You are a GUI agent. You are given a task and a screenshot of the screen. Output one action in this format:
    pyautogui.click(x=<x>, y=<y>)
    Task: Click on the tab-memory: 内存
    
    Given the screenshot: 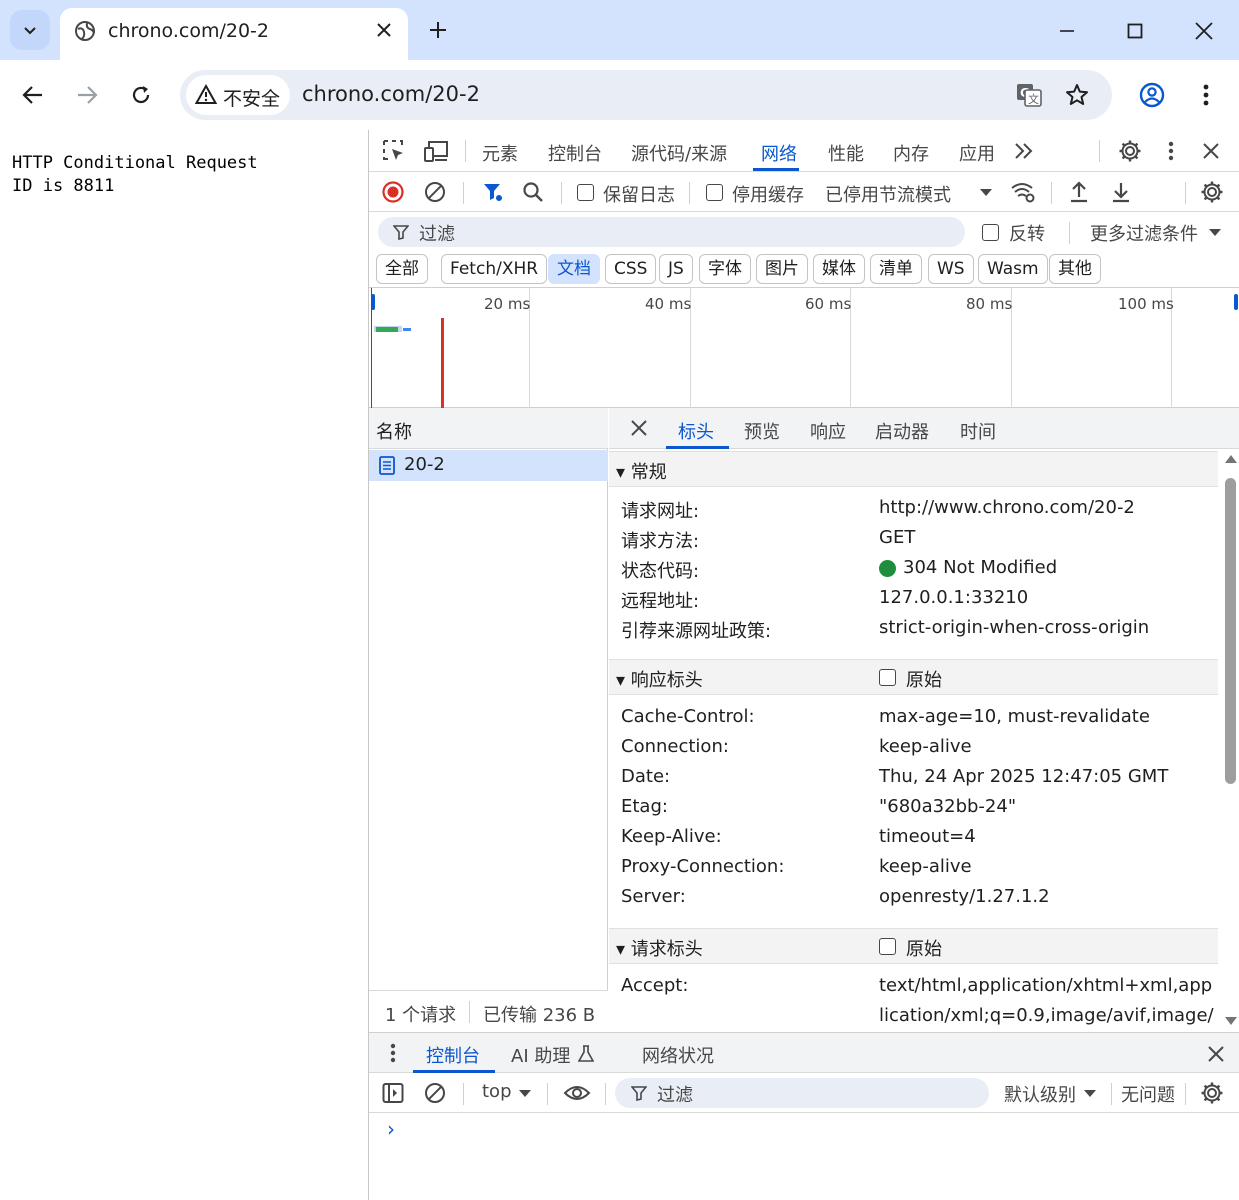 What is the action you would take?
    pyautogui.click(x=911, y=153)
    